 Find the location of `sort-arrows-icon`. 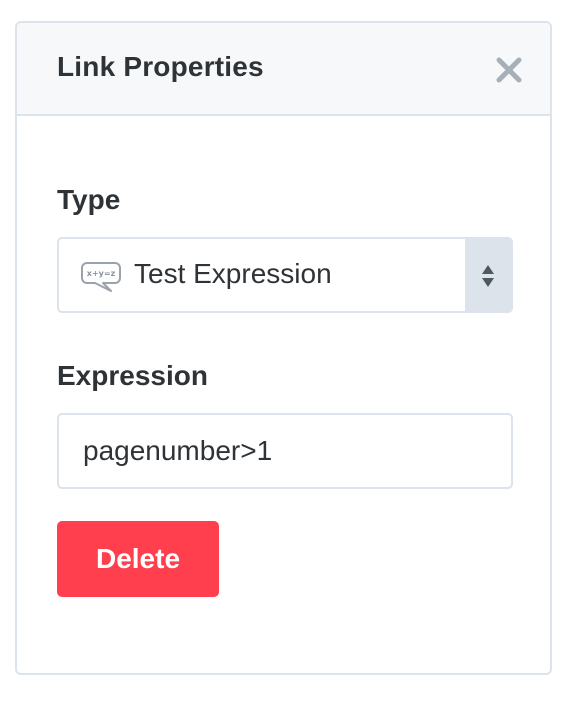

sort-arrows-icon is located at coordinates (488, 276).